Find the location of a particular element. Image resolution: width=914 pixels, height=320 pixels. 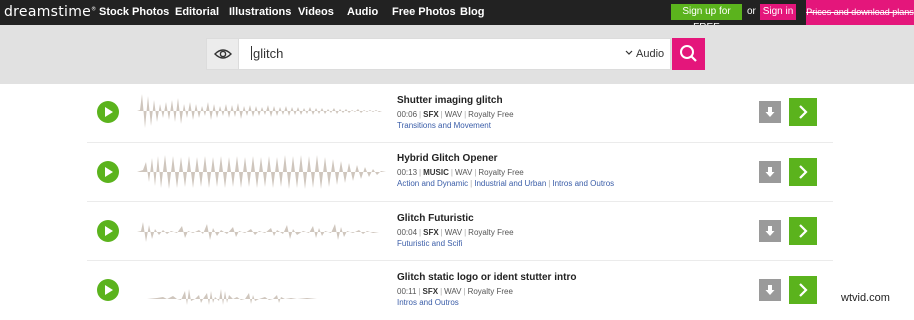

logo-text: dreamstime is located at coordinates (48, 12).